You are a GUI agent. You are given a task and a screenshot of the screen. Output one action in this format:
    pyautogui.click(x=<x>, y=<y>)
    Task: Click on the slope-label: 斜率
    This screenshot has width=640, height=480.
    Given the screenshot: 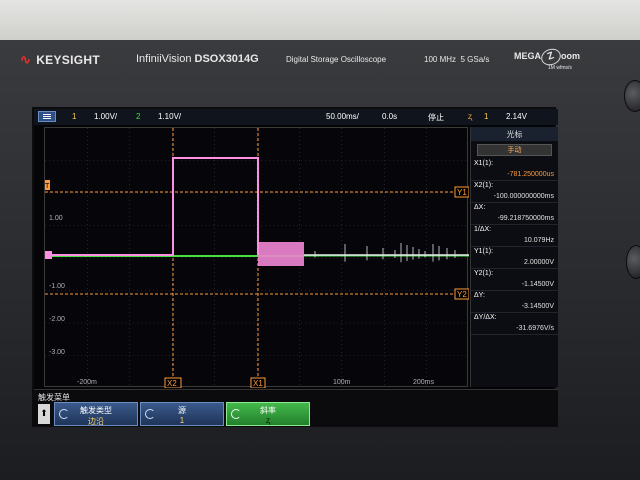 What is the action you would take?
    pyautogui.click(x=268, y=410)
    